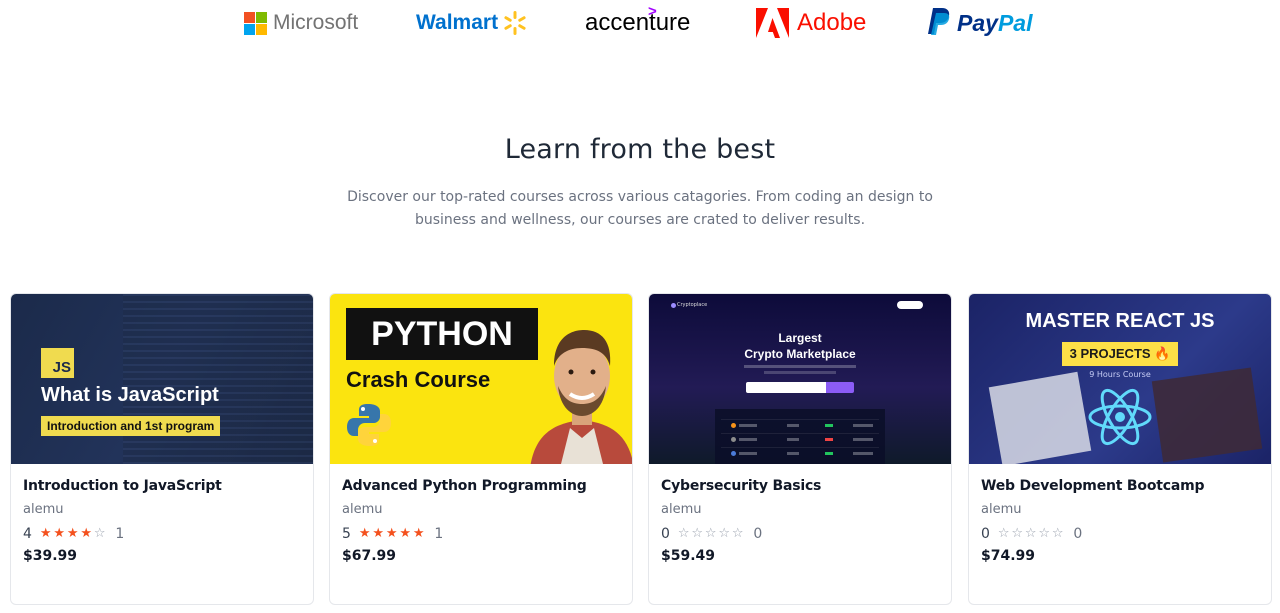 The image size is (1280, 613). What do you see at coordinates (442, 334) in the screenshot?
I see `thumbnail-headline: PYTHON` at bounding box center [442, 334].